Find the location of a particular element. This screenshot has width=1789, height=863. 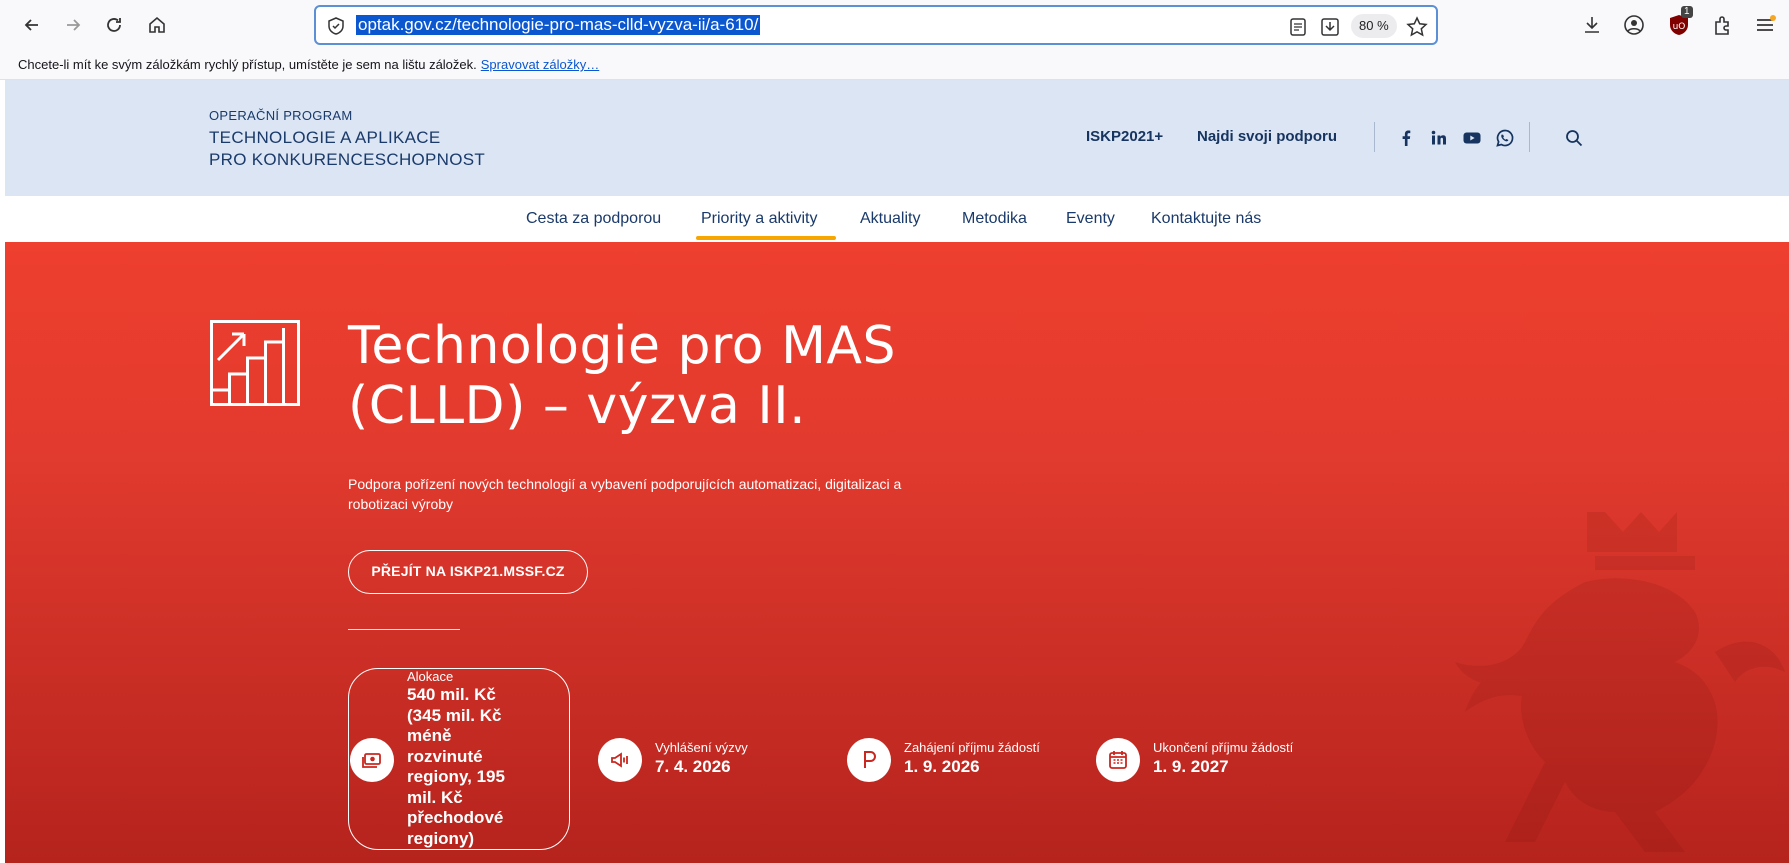

whatsapp-icon is located at coordinates (1505, 138).